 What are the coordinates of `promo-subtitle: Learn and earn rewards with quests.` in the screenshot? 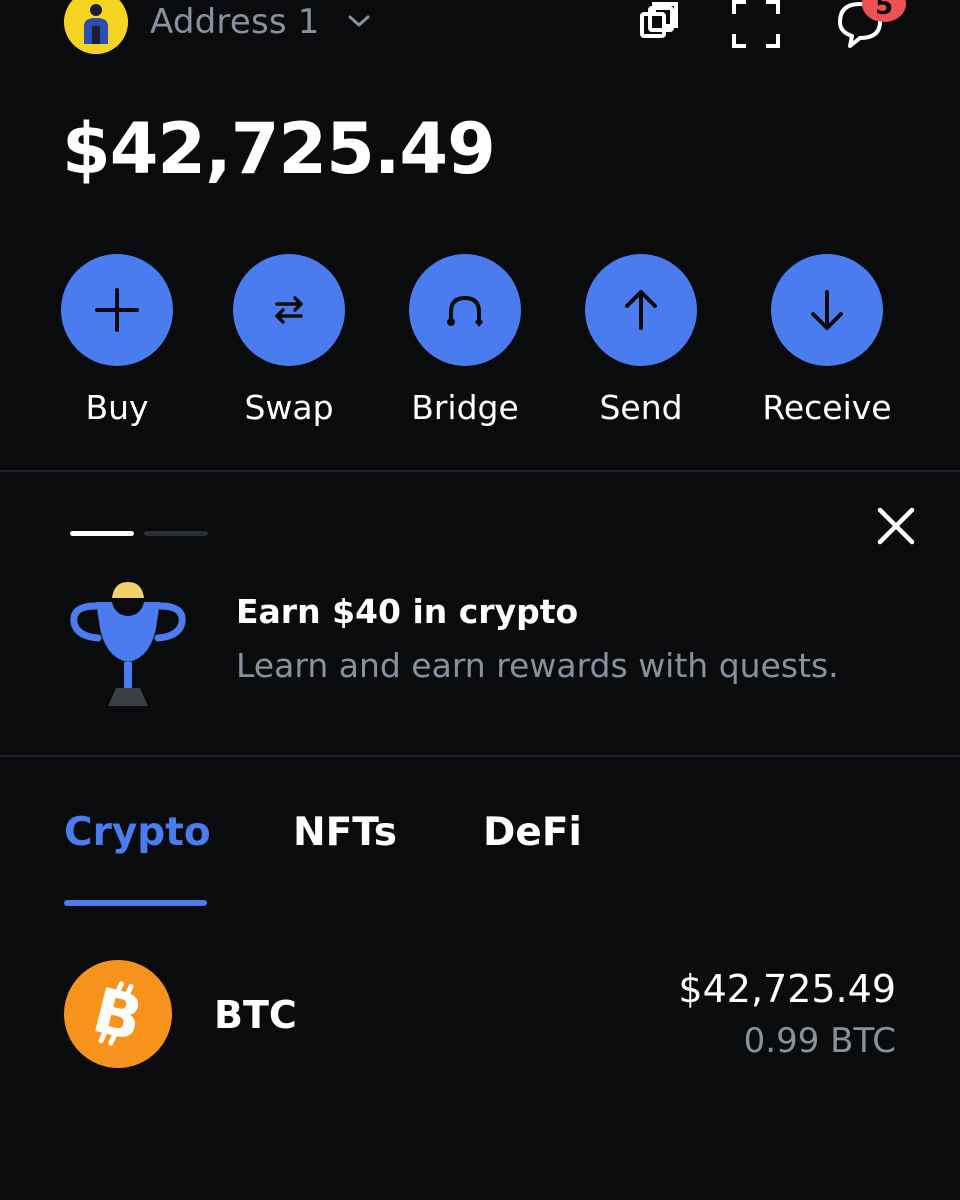 It's located at (537, 665).